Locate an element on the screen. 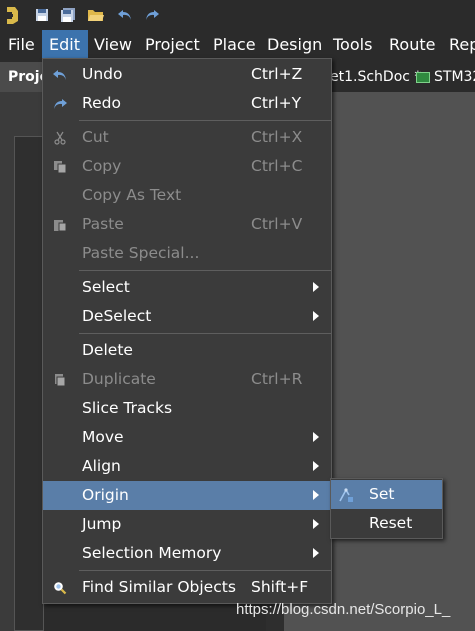  menu-item-shortcut: Ctrl+C is located at coordinates (277, 166).